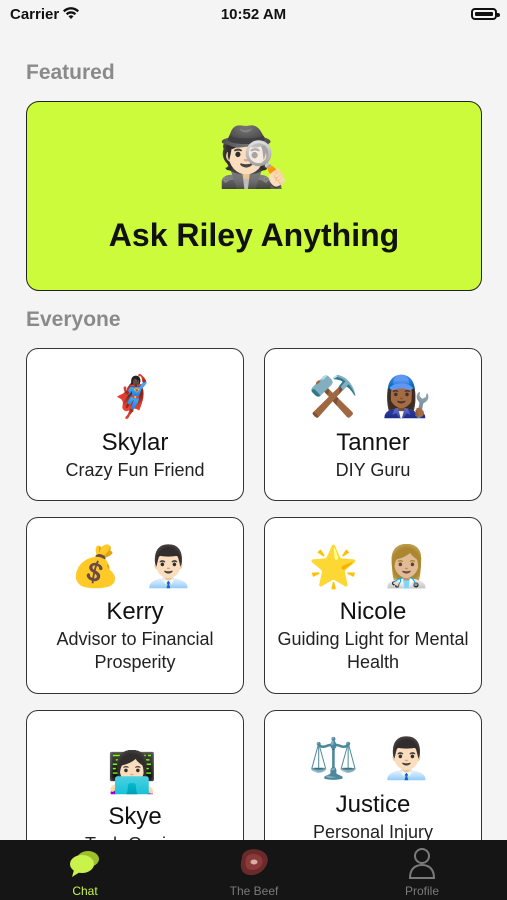 This screenshot has height=900, width=507. Describe the element at coordinates (254, 891) in the screenshot. I see `tab-label: The Beef` at that location.